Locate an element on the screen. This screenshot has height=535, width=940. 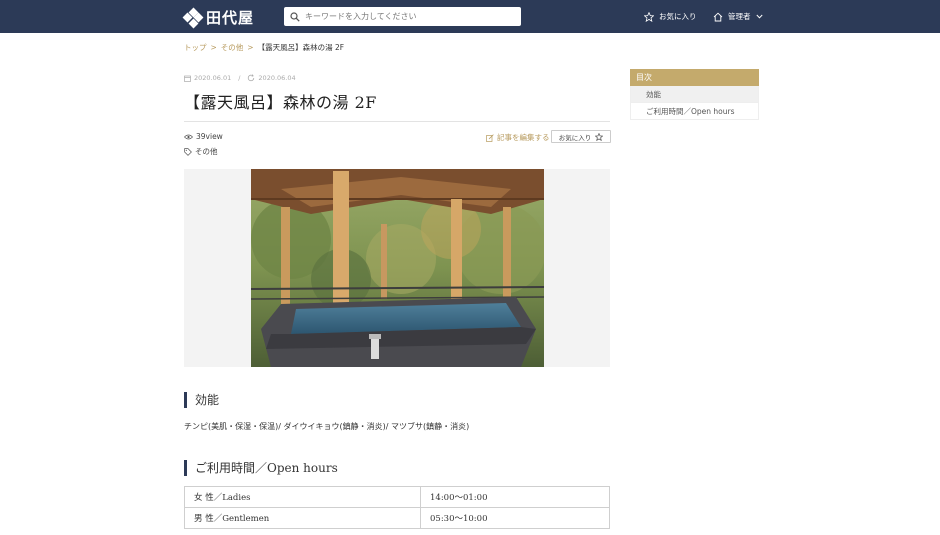
refresh-icon is located at coordinates (251, 78).